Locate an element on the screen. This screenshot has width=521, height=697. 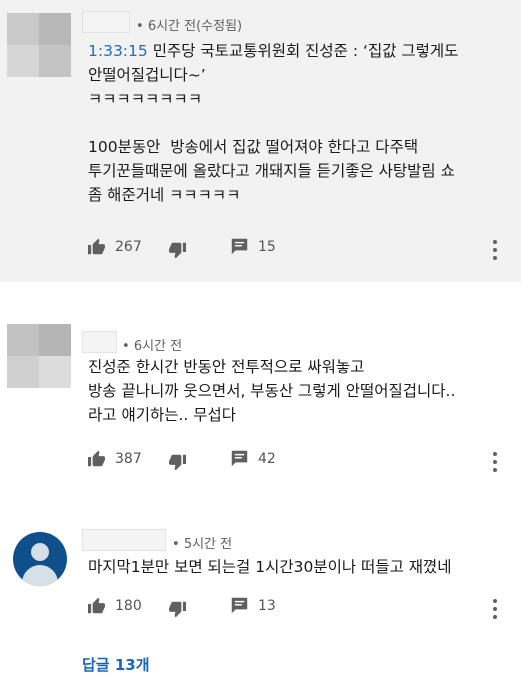
like-button: 180 is located at coordinates (114, 605).